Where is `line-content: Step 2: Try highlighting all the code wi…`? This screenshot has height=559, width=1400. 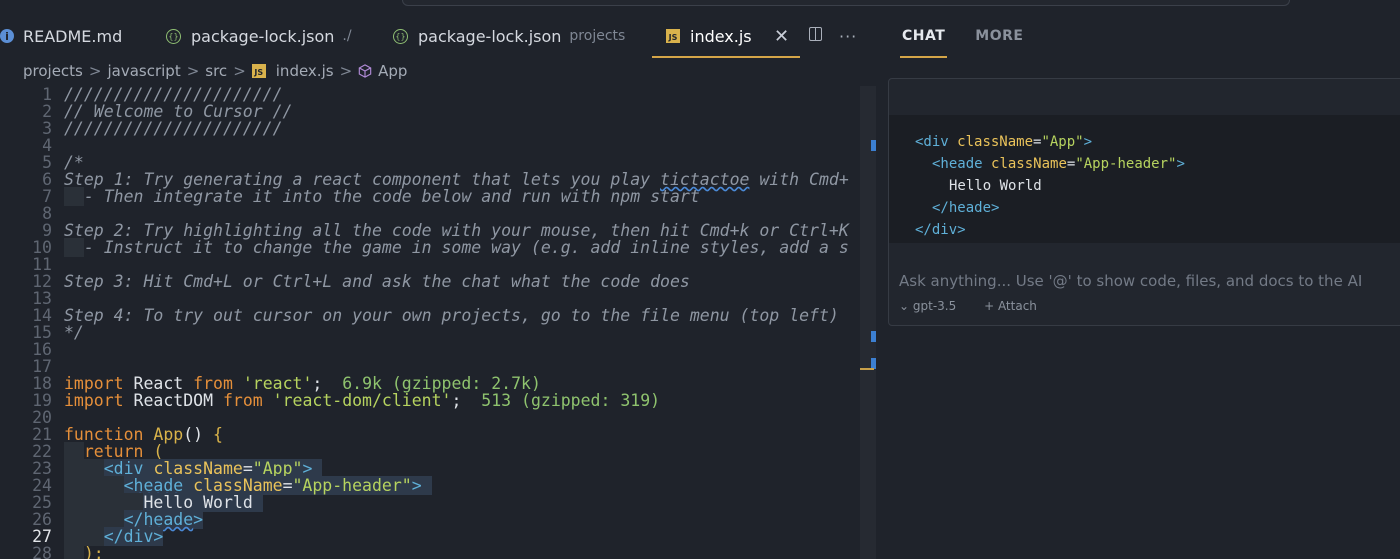 line-content: Step 2: Try highlighting all the code wi… is located at coordinates (456, 230).